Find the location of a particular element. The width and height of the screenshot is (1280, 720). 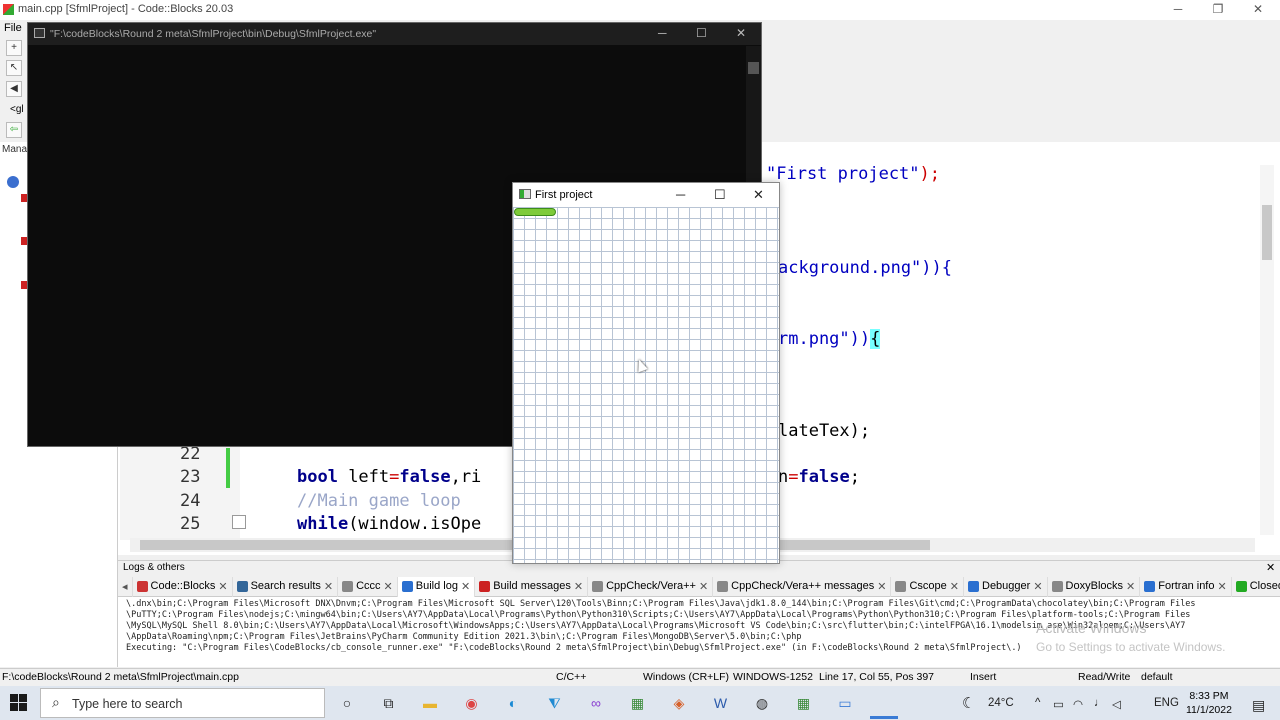

codeblocks-icon: ◈ is located at coordinates (679, 703).